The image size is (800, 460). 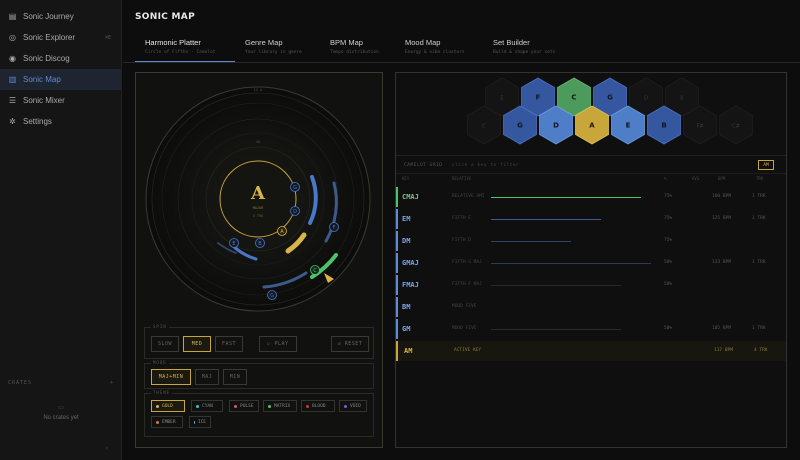 What do you see at coordinates (12, 79) in the screenshot?
I see `map-icon: ▥` at bounding box center [12, 79].